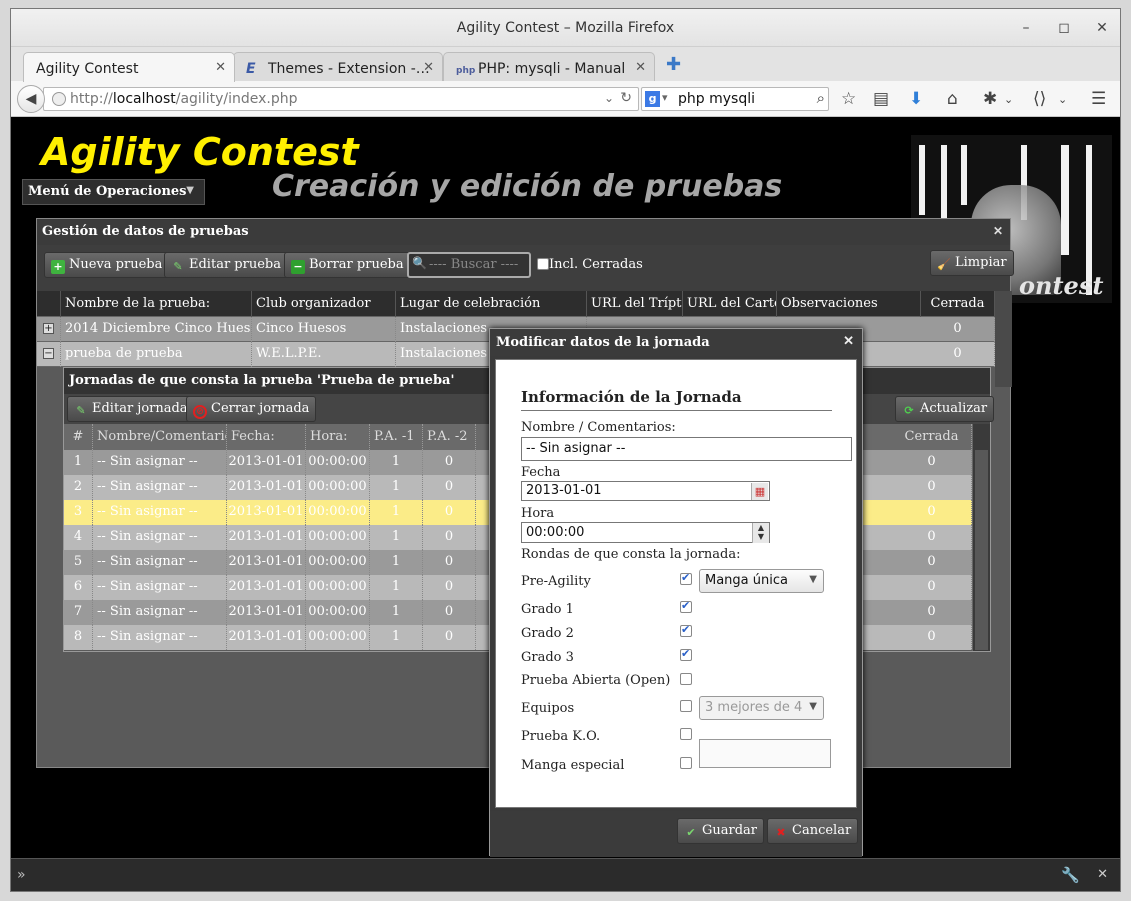  What do you see at coordinates (31, 99) in the screenshot?
I see `back-button: ◀` at bounding box center [31, 99].